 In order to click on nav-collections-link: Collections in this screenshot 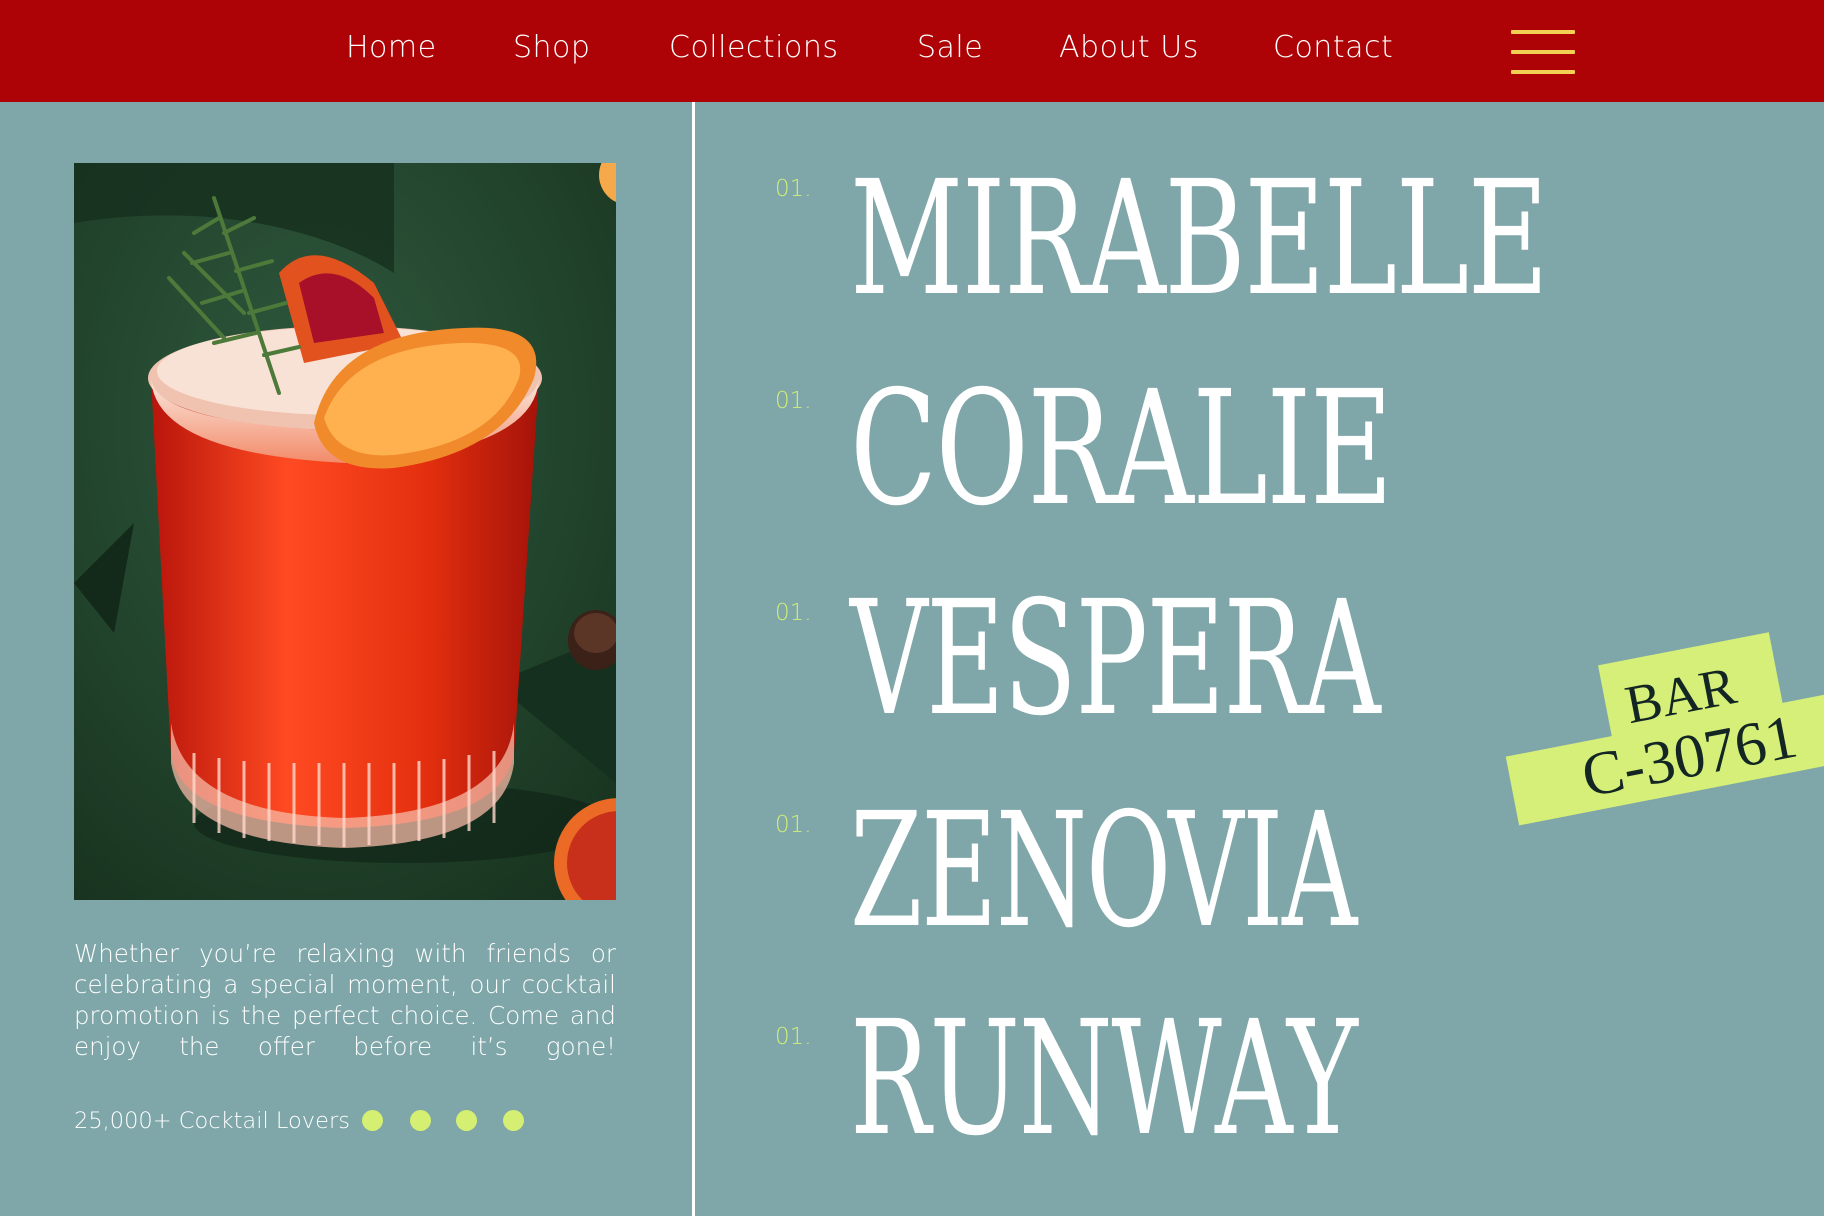, I will do `click(754, 47)`.